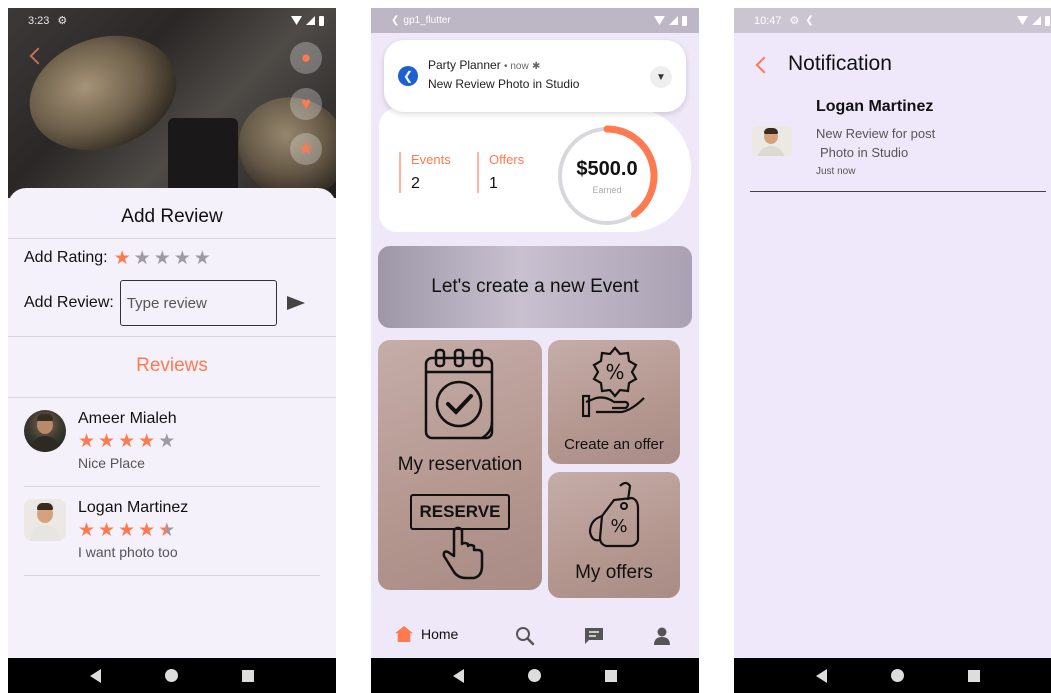 This screenshot has height=693, width=1051. What do you see at coordinates (172, 216) in the screenshot?
I see `sheet-title: Add Review` at bounding box center [172, 216].